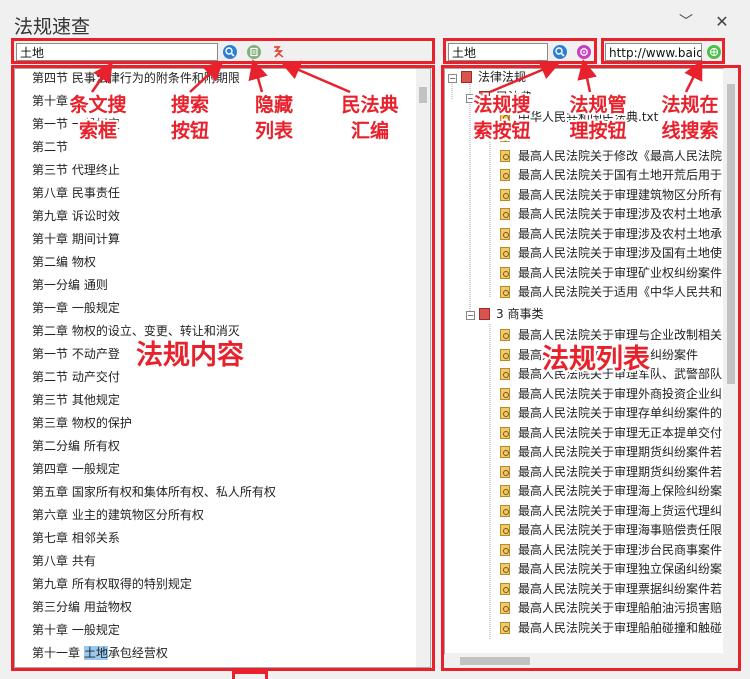  Describe the element at coordinates (76, 239) in the screenshot. I see `content-line: 第十章 期间计算` at that location.